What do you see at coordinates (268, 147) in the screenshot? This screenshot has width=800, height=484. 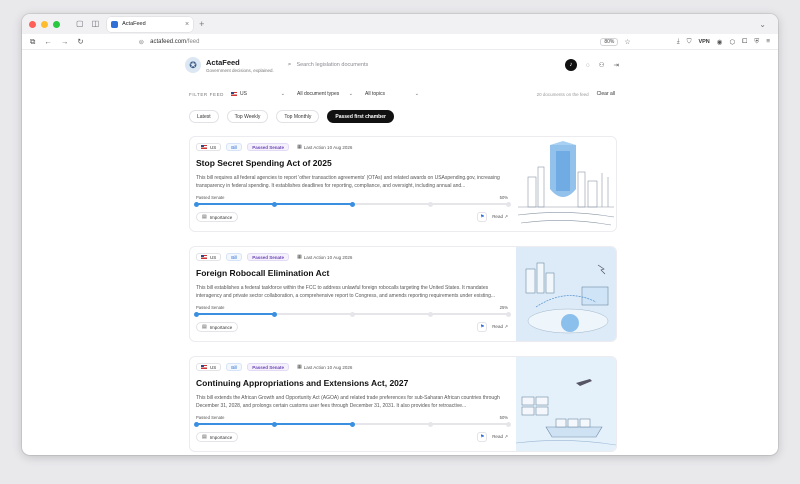 I see `status-badge: Passed Senate` at bounding box center [268, 147].